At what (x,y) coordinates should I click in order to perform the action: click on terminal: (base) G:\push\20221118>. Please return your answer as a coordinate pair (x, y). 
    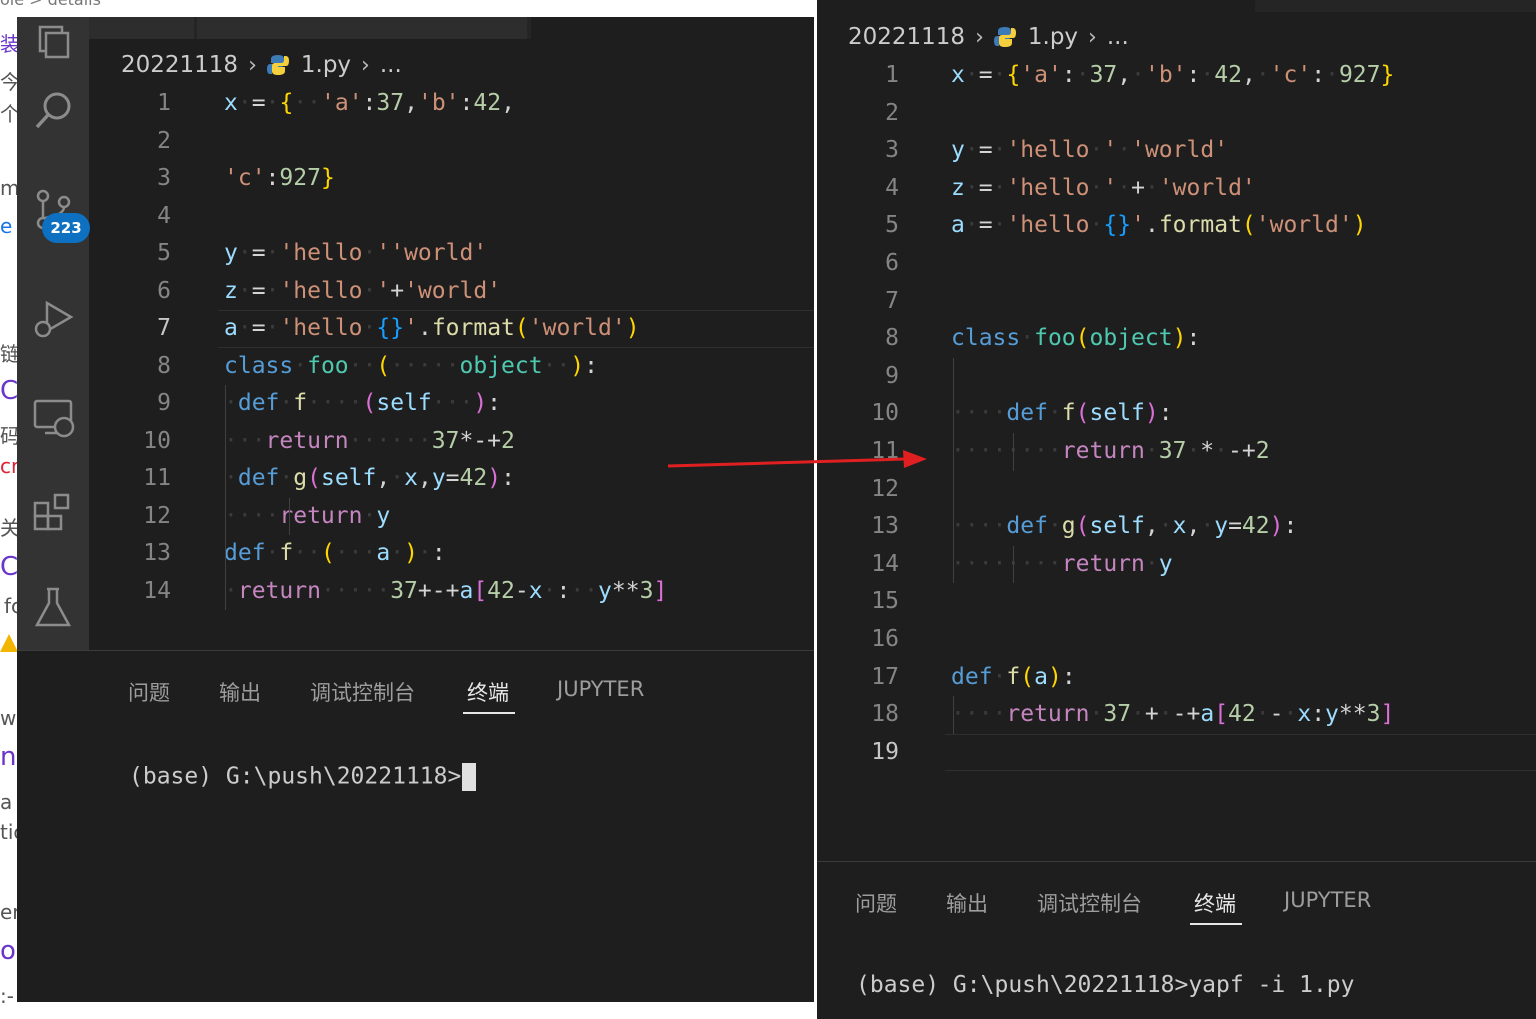
    Looking at the image, I should click on (303, 777).